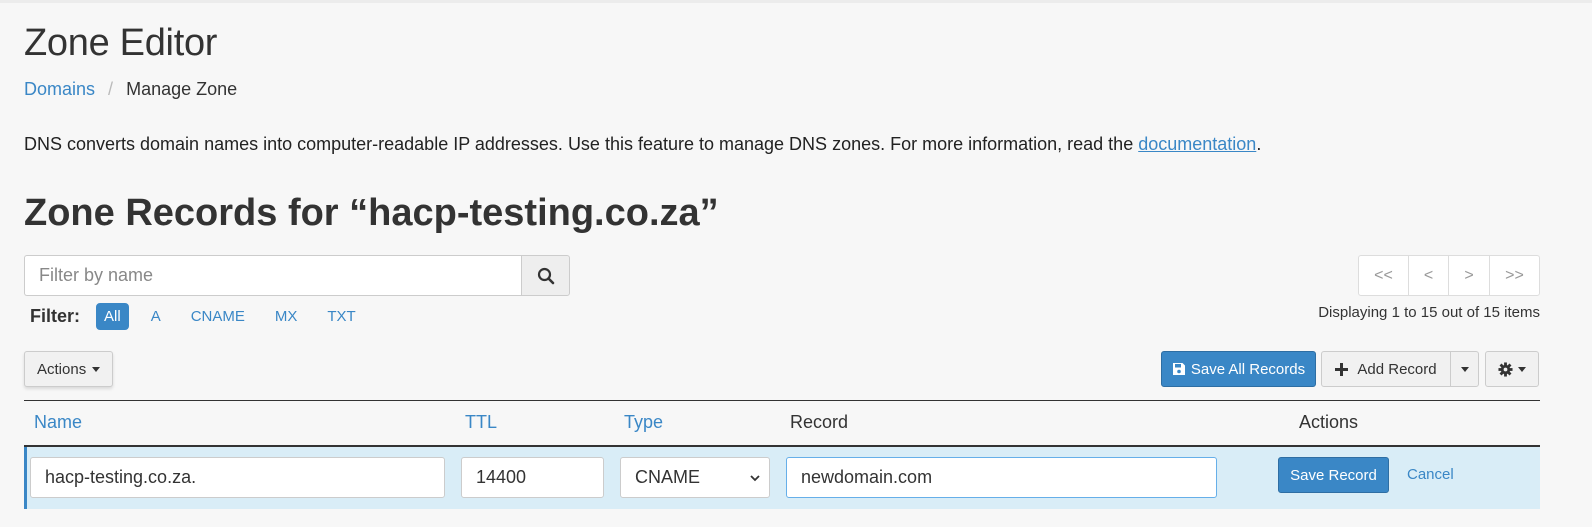 This screenshot has width=1592, height=527. Describe the element at coordinates (796, 1) in the screenshot. I see `top-border` at that location.